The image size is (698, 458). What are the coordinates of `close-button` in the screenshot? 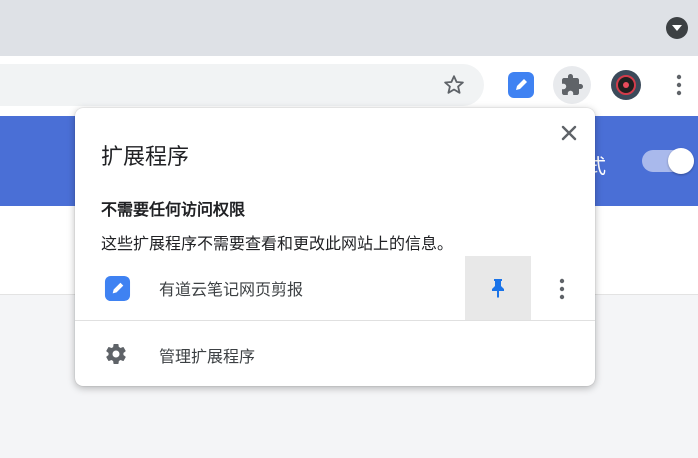 It's located at (569, 133).